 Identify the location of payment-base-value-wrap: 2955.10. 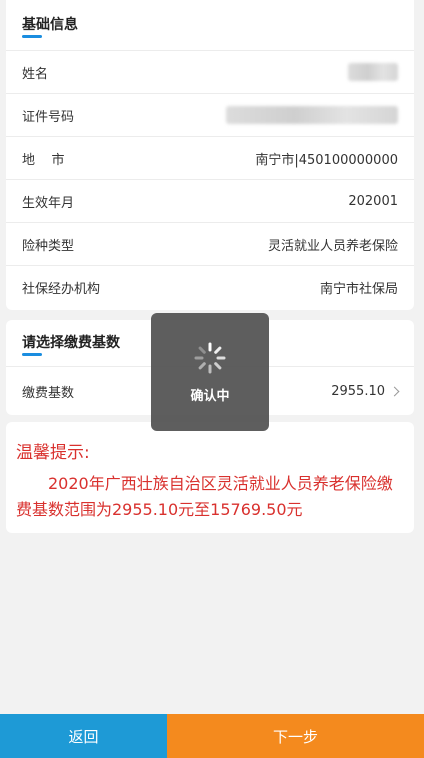
(365, 391).